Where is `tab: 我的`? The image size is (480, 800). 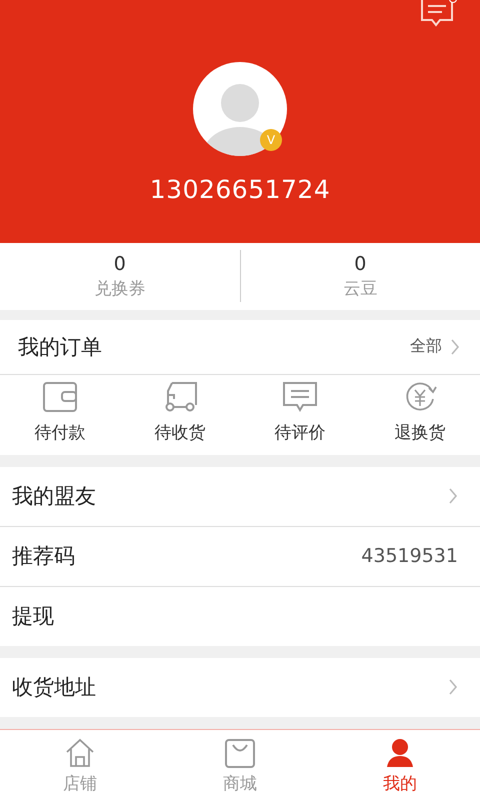
tab: 我的 is located at coordinates (400, 765).